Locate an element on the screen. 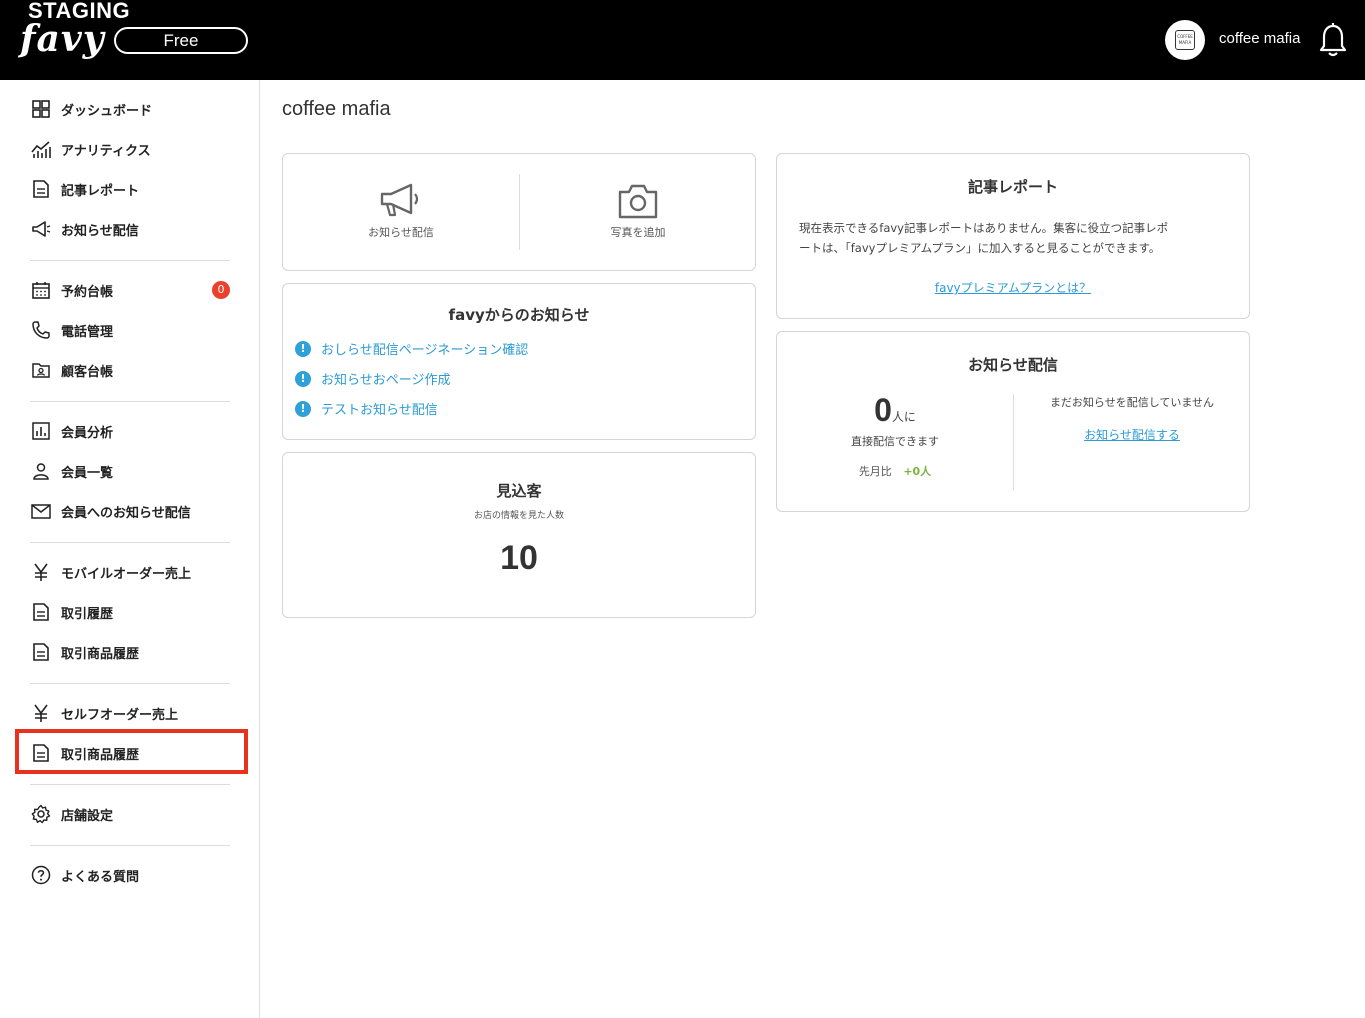  notice-link-text: テストお知らせ配信 is located at coordinates (379, 410).